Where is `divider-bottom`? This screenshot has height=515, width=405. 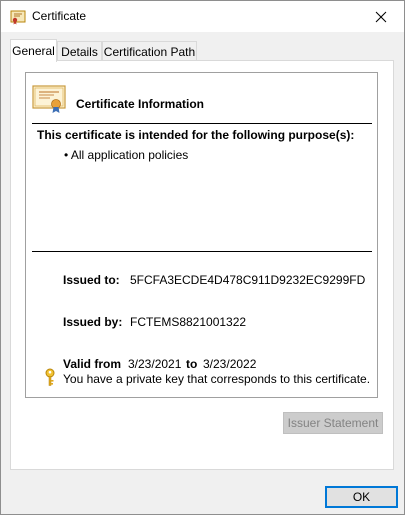 divider-bottom is located at coordinates (202, 251).